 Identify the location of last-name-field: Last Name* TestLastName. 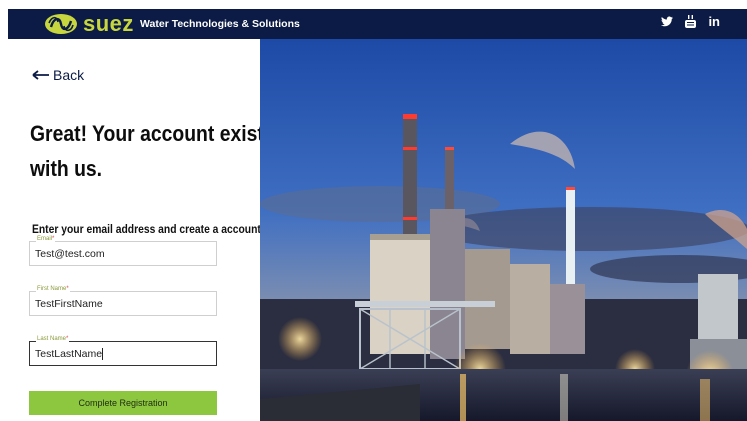
(123, 351).